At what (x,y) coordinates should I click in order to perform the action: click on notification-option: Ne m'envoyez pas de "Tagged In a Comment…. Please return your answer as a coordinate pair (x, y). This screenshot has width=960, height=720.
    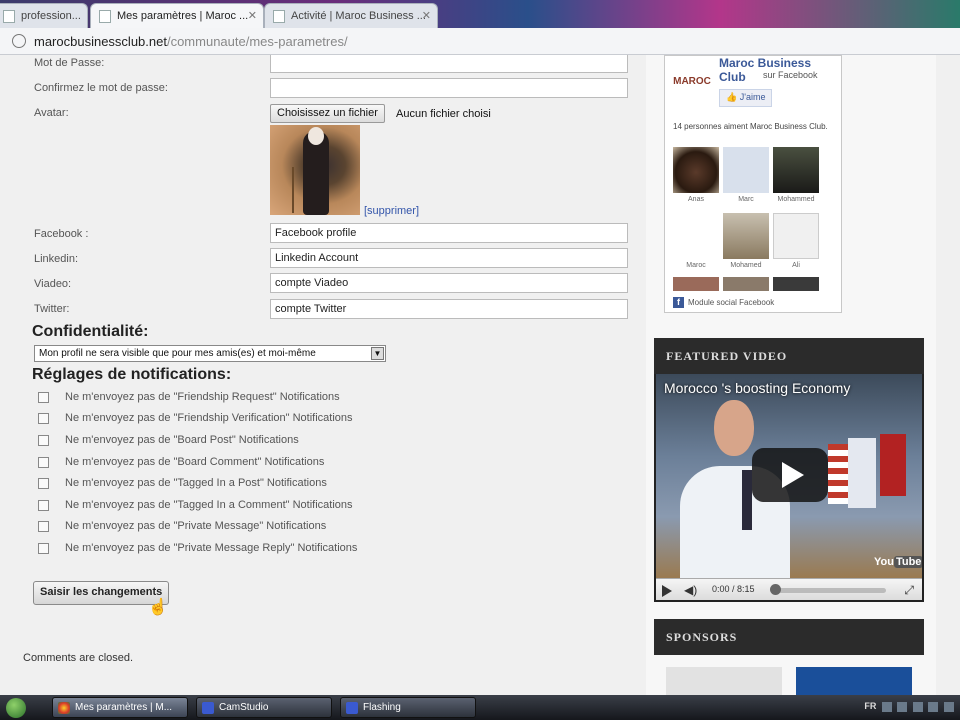
    Looking at the image, I should click on (338, 506).